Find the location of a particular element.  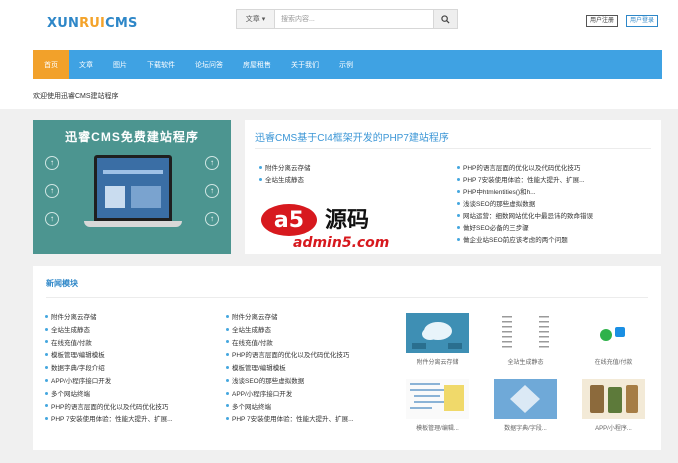

list-item: 数据字典/字段介绍 is located at coordinates (130, 369).